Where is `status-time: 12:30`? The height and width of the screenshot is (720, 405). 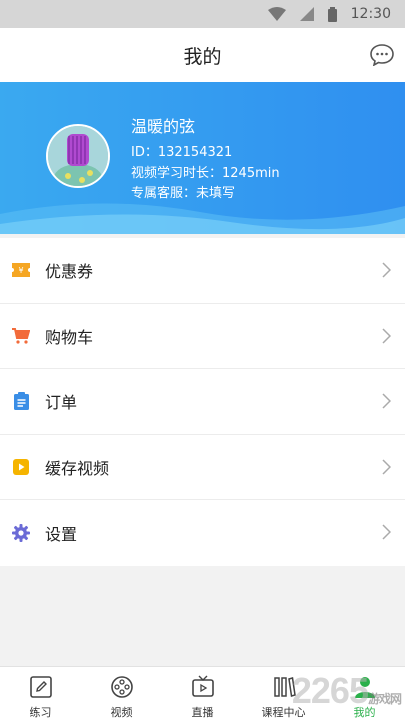
status-time: 12:30 is located at coordinates (370, 14).